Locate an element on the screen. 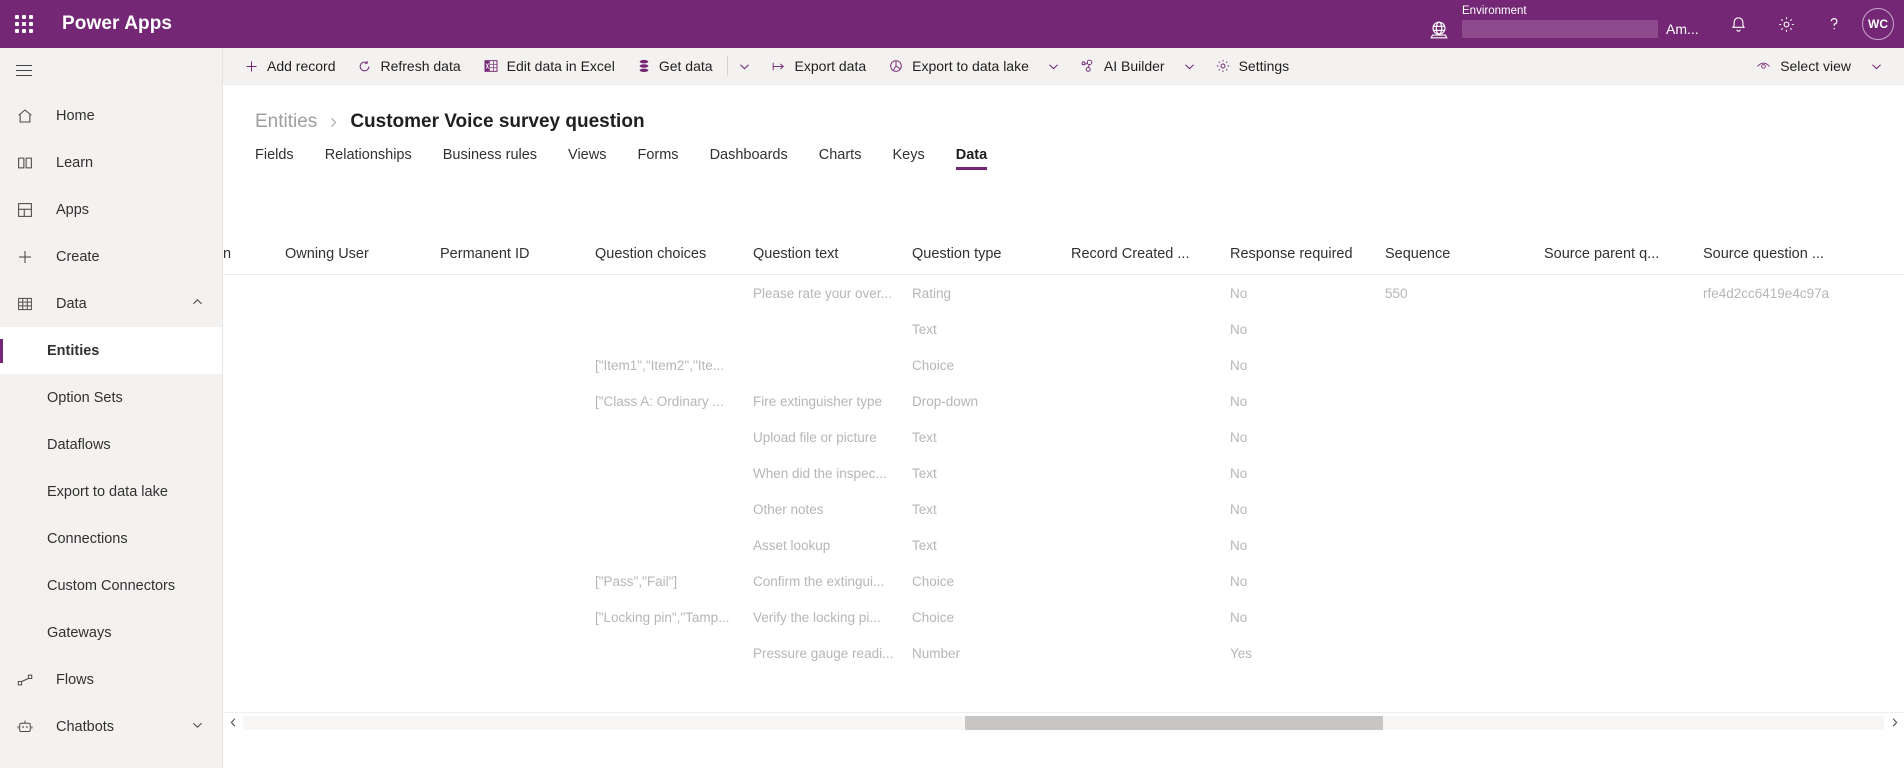 The height and width of the screenshot is (768, 1904). table-cell: Asset lookup is located at coordinates (832, 545).